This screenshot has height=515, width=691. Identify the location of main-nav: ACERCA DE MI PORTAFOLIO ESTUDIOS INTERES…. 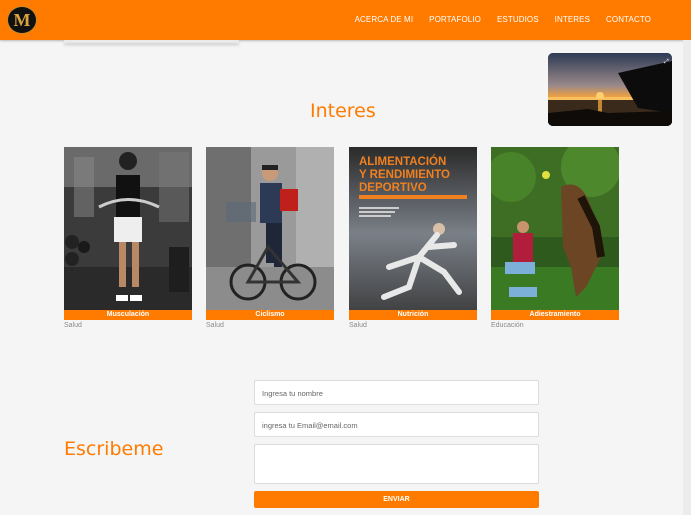
(495, 19).